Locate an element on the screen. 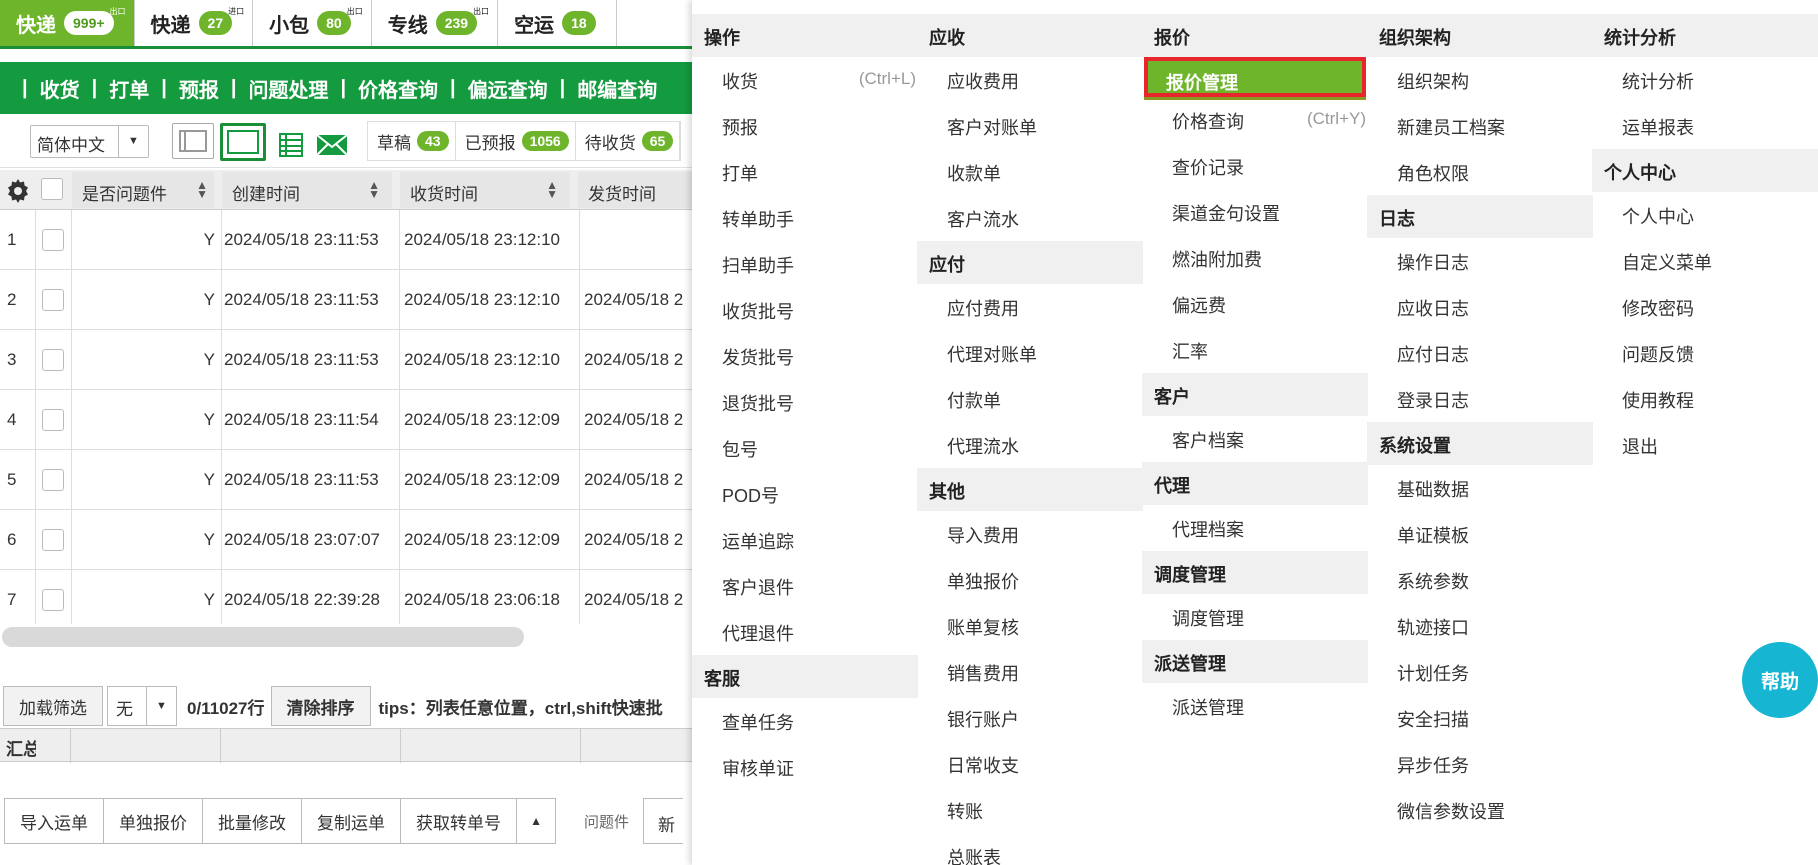  column-header-shipped: 发货时间 is located at coordinates (639, 190).